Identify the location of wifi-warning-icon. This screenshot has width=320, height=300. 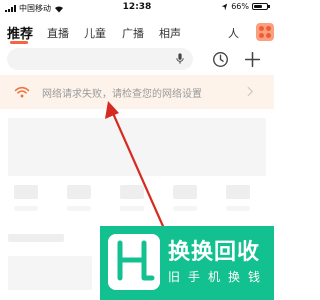
(22, 92).